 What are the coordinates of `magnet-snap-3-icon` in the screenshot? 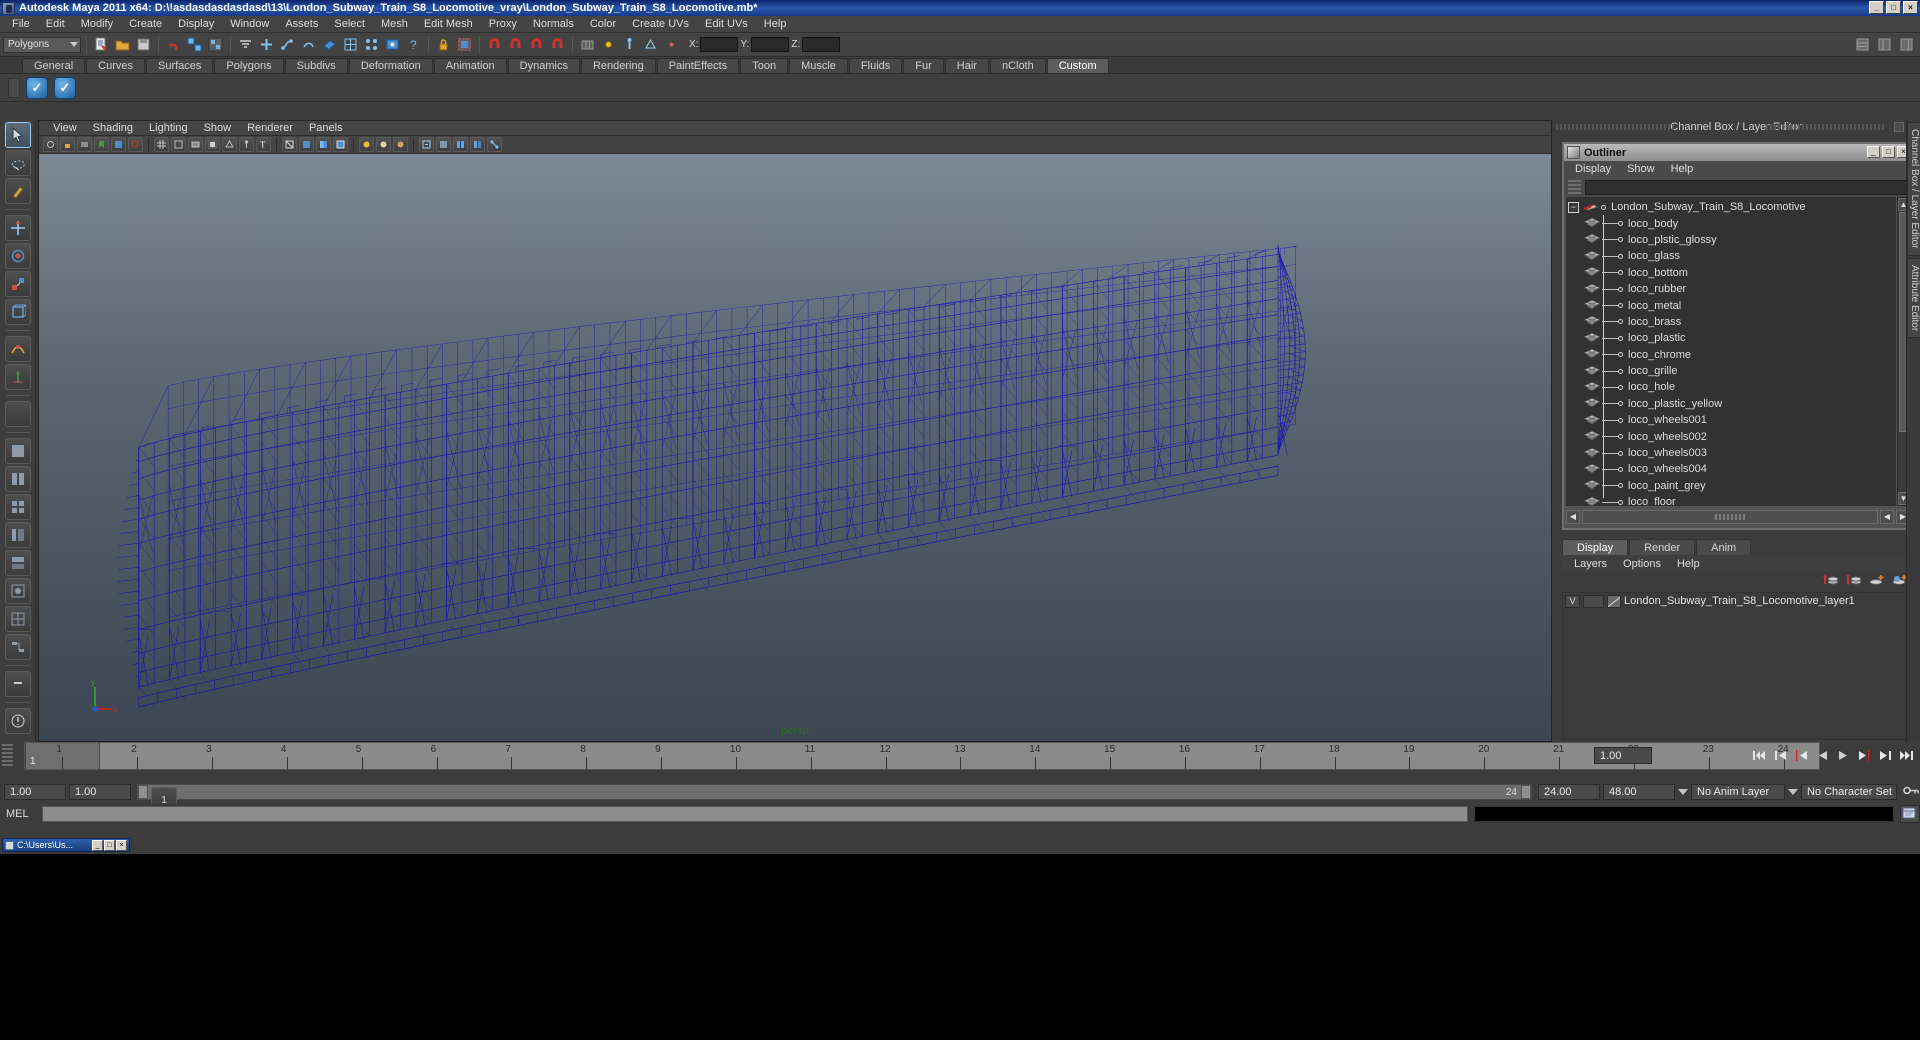 It's located at (536, 44).